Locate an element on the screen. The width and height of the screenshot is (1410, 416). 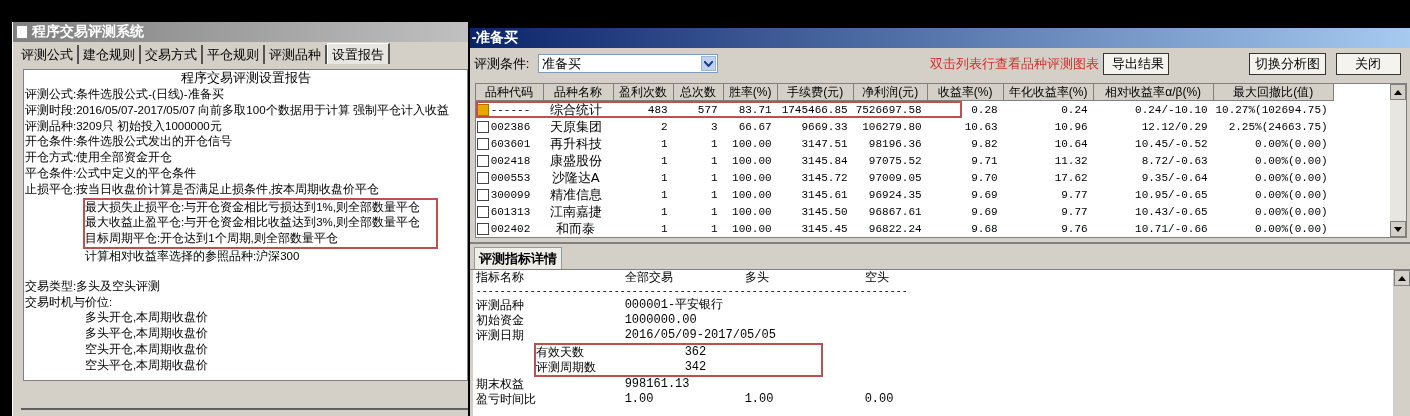
table-cell-text: 9669.33 is located at coordinates (824, 126).